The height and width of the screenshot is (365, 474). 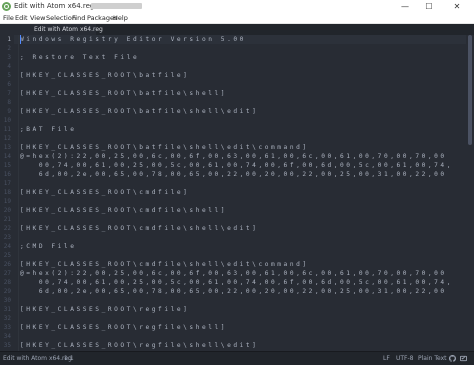 What do you see at coordinates (7, 129) in the screenshot?
I see `line-number: 11` at bounding box center [7, 129].